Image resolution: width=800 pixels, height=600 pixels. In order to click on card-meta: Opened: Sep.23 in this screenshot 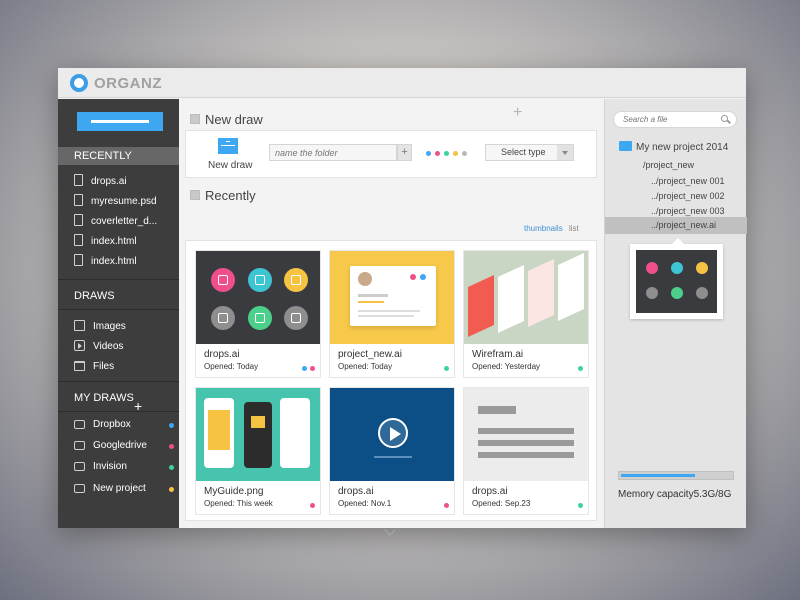, I will do `click(501, 503)`.